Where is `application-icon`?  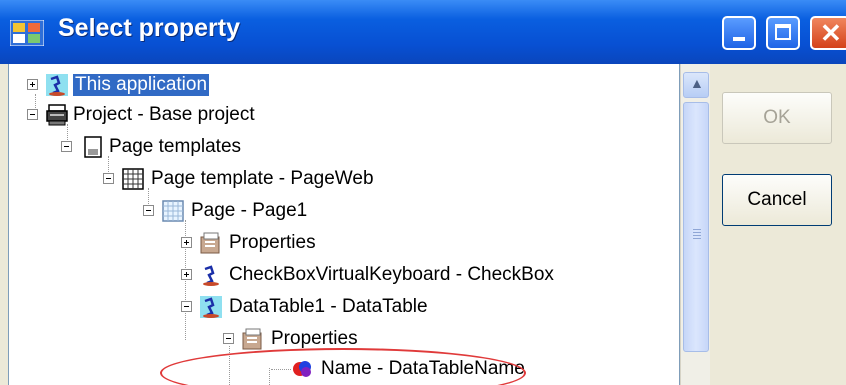
application-icon is located at coordinates (57, 85).